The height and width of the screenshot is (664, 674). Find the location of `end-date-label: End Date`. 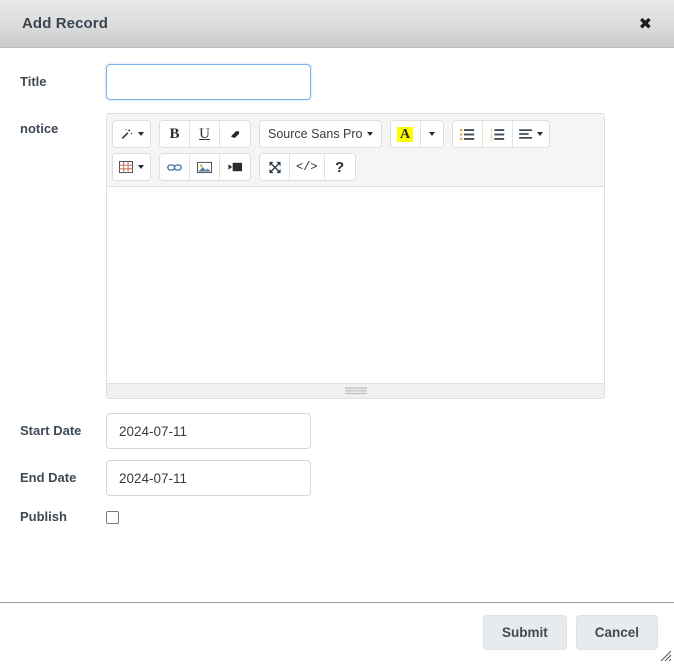

end-date-label: End Date is located at coordinates (48, 477).